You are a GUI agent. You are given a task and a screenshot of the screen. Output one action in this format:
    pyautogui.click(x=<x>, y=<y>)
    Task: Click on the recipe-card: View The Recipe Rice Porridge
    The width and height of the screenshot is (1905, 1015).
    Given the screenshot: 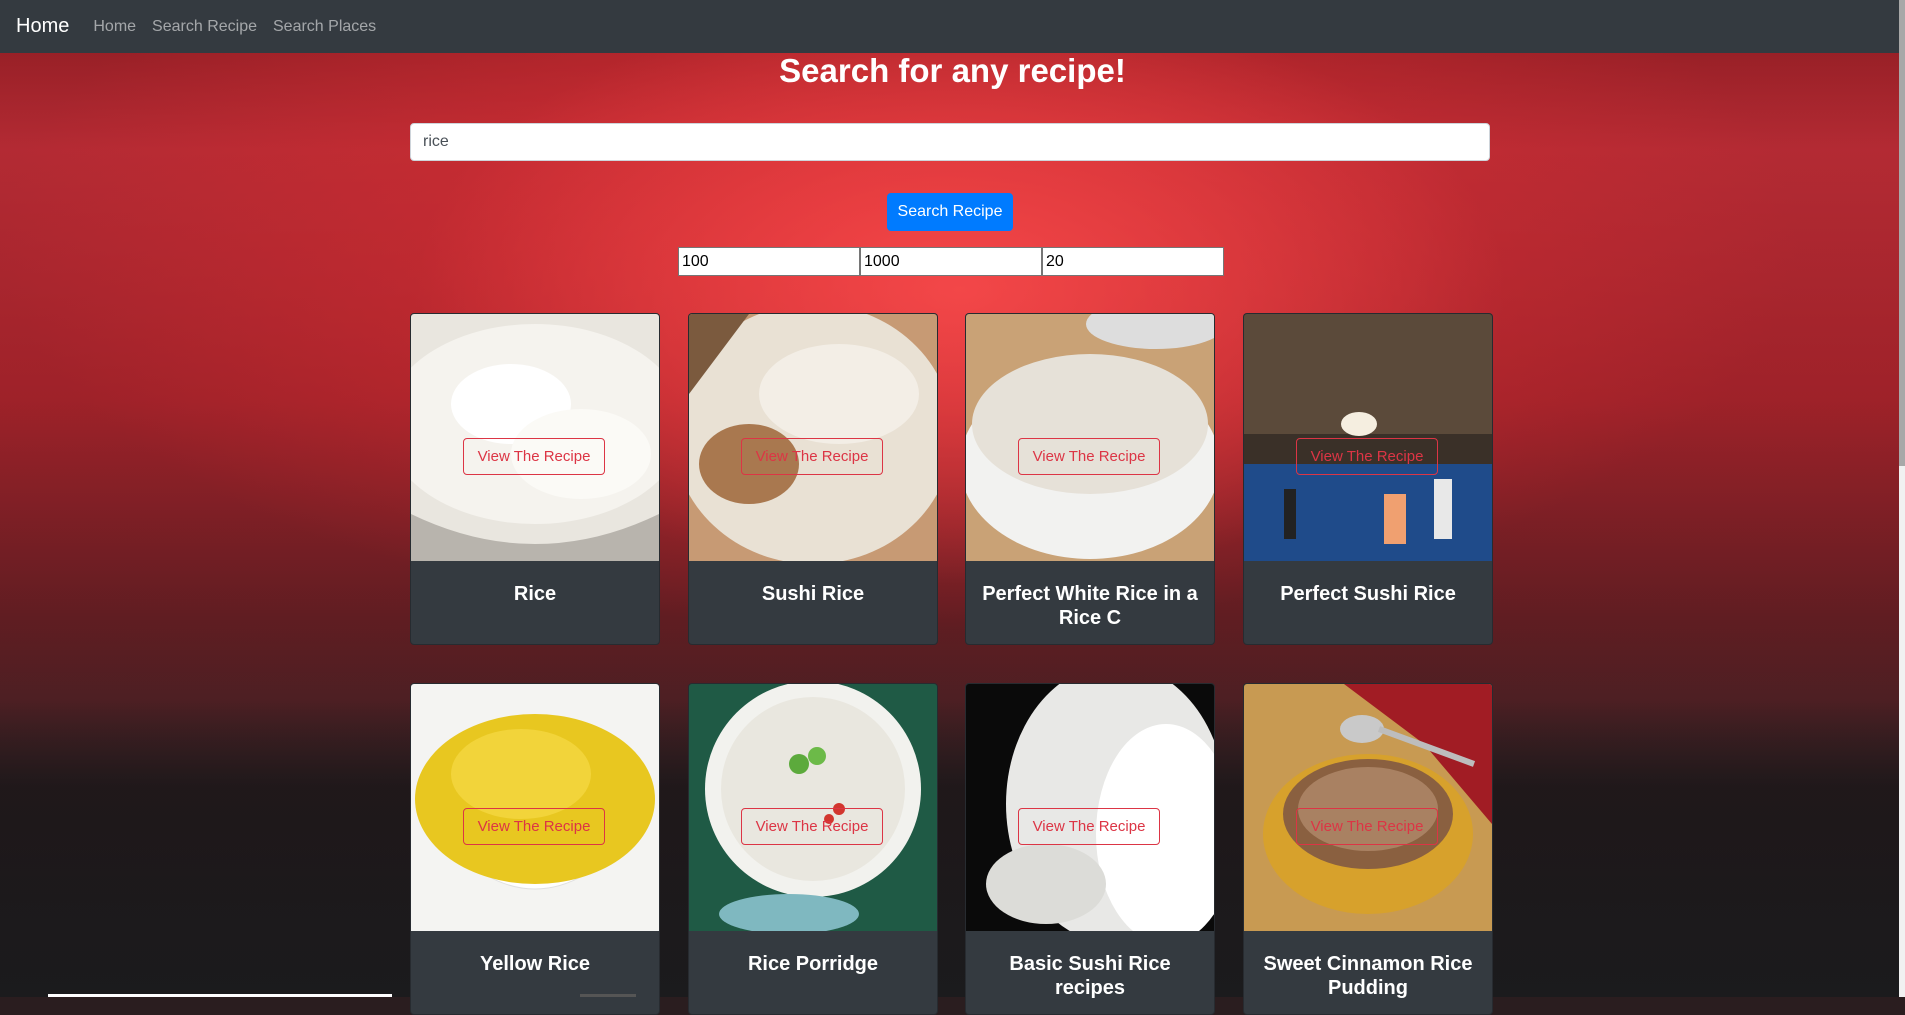 What is the action you would take?
    pyautogui.click(x=813, y=849)
    